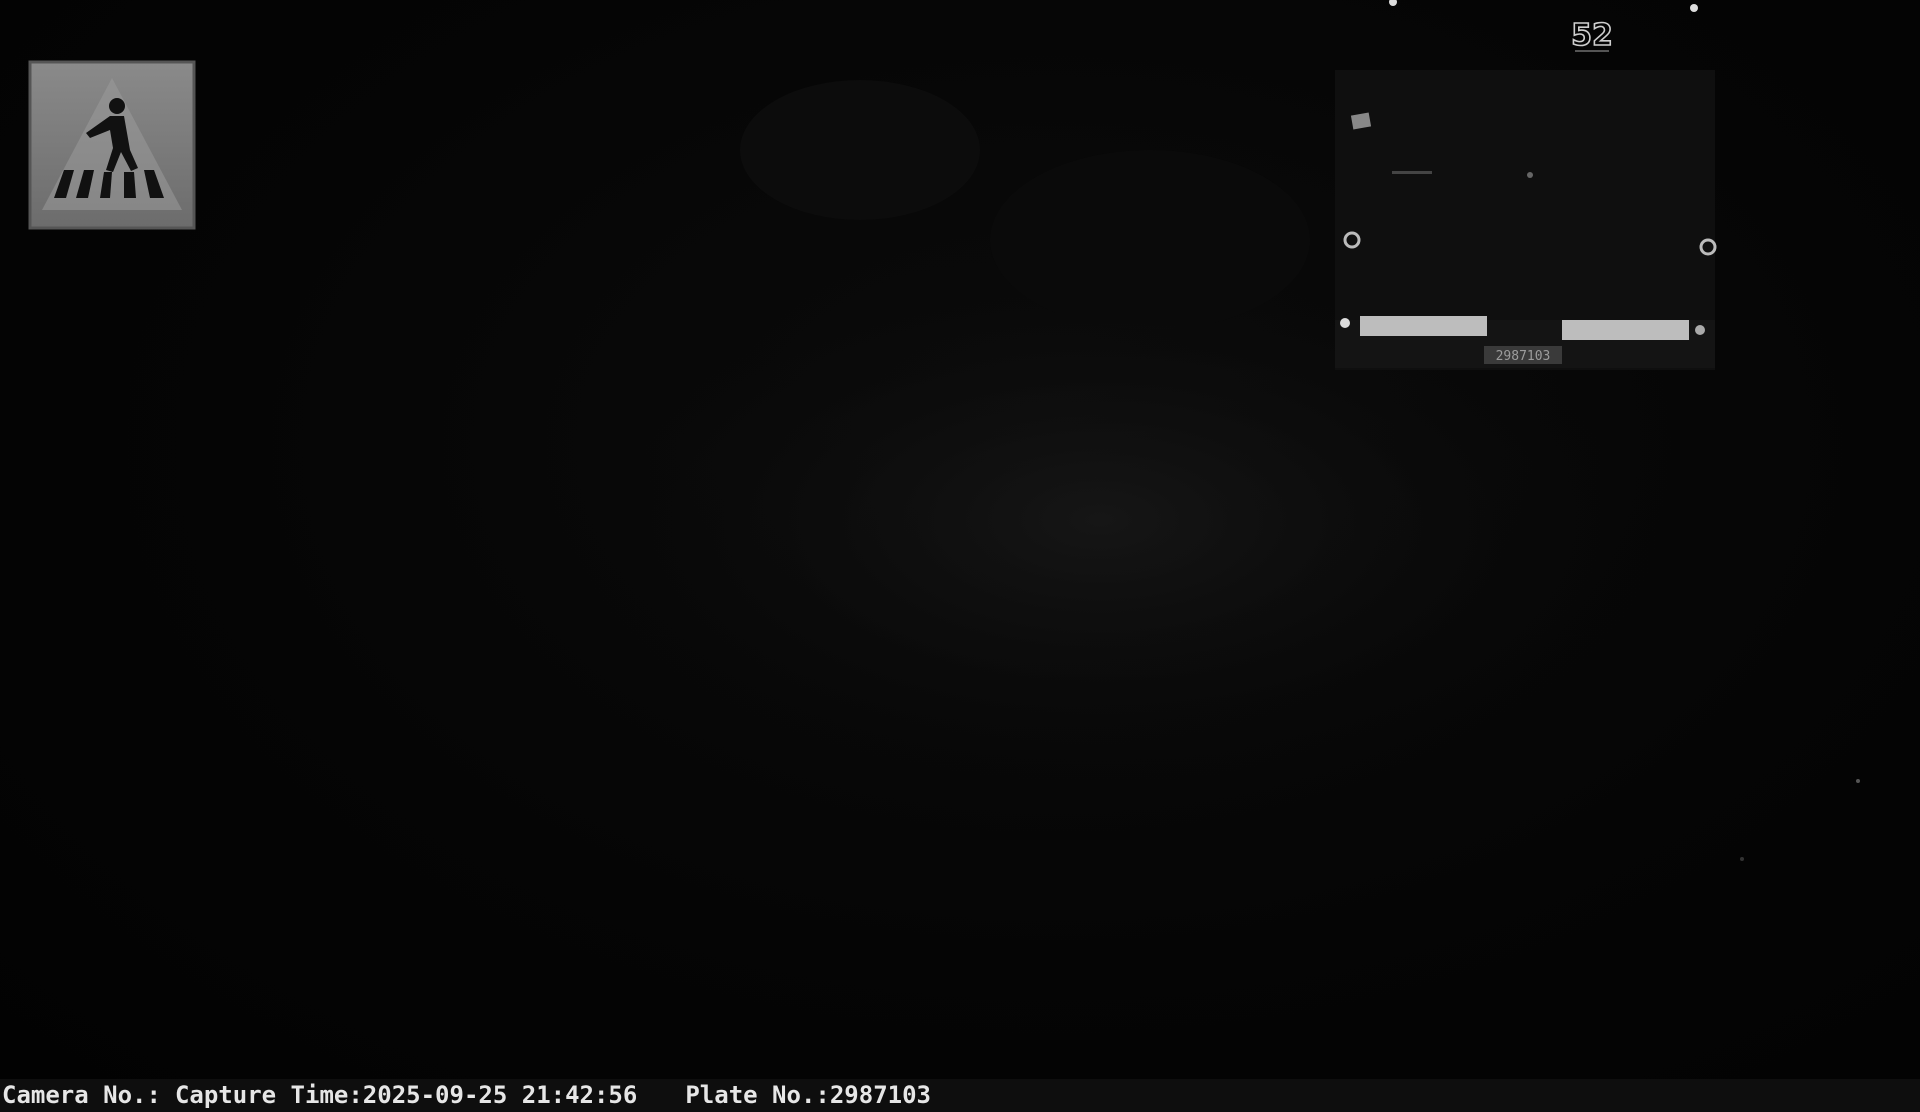 This screenshot has width=1920, height=1112. What do you see at coordinates (1625, 330) in the screenshot?
I see `reflector-strip-right` at bounding box center [1625, 330].